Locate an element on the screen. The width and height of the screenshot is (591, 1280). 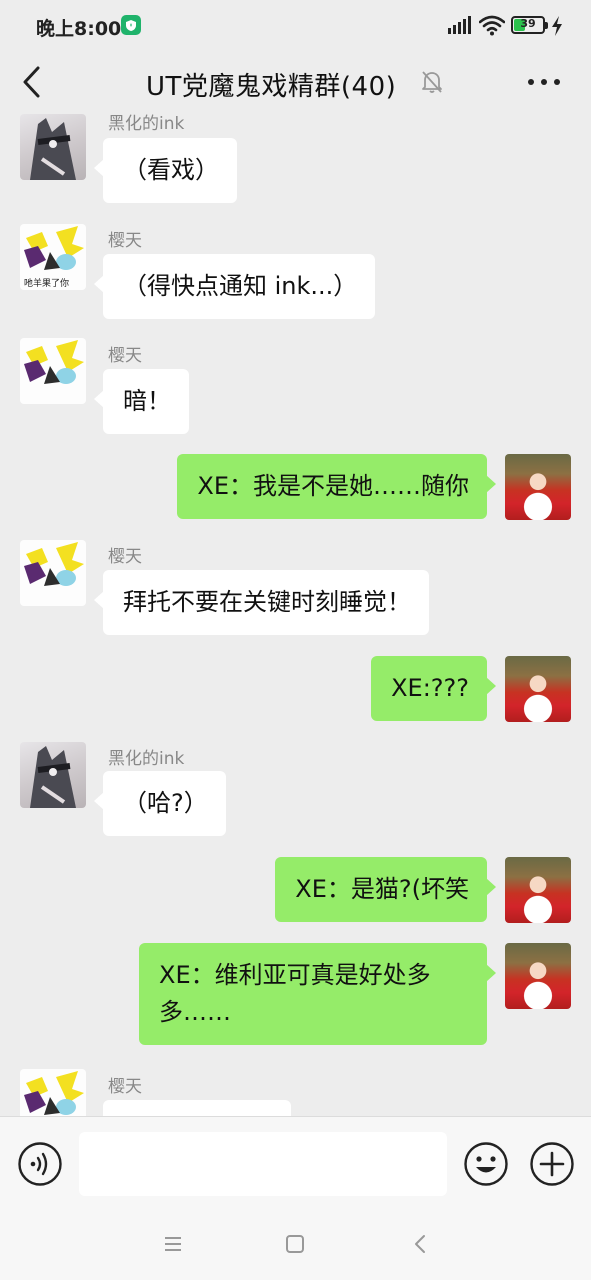
system-navigation is located at coordinates (295, 1245).